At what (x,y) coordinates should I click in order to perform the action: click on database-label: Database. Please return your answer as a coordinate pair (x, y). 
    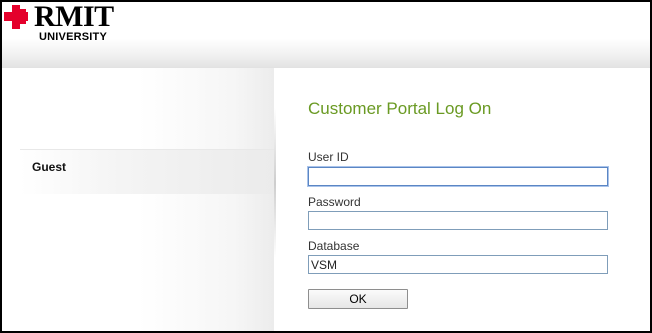
    Looking at the image, I should click on (334, 246).